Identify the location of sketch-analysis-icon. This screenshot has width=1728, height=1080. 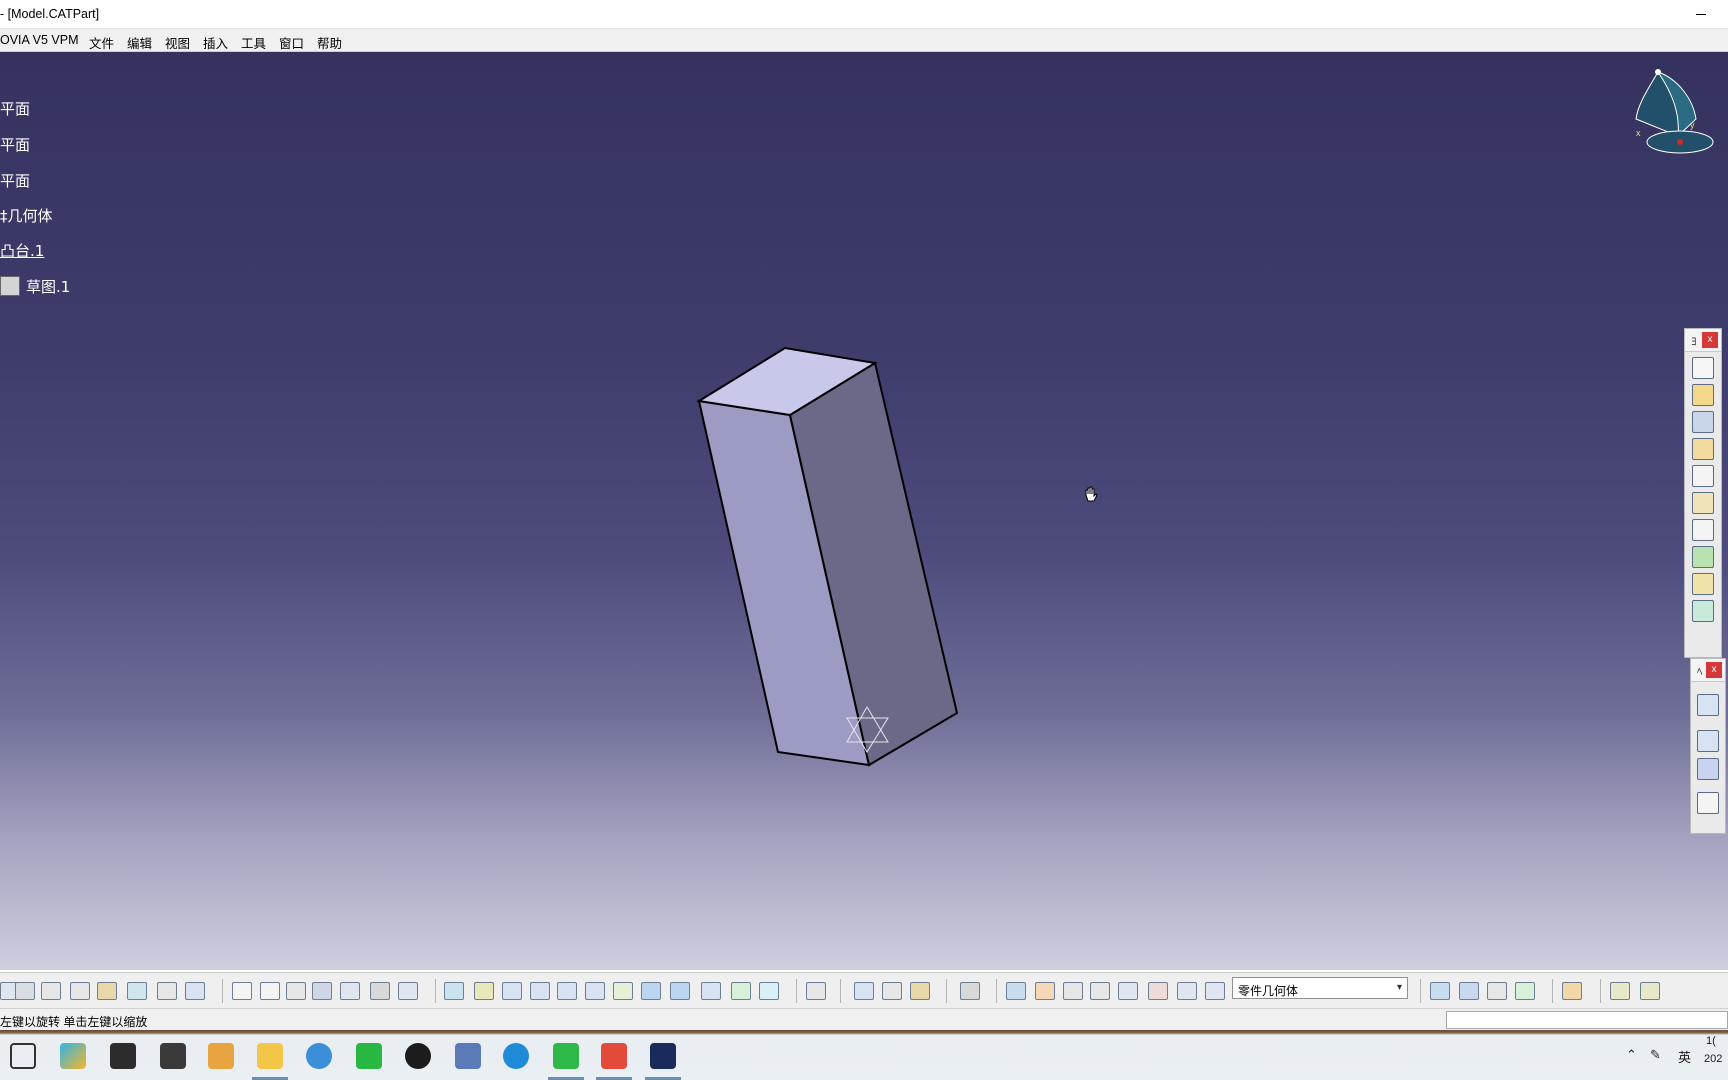
(920, 991).